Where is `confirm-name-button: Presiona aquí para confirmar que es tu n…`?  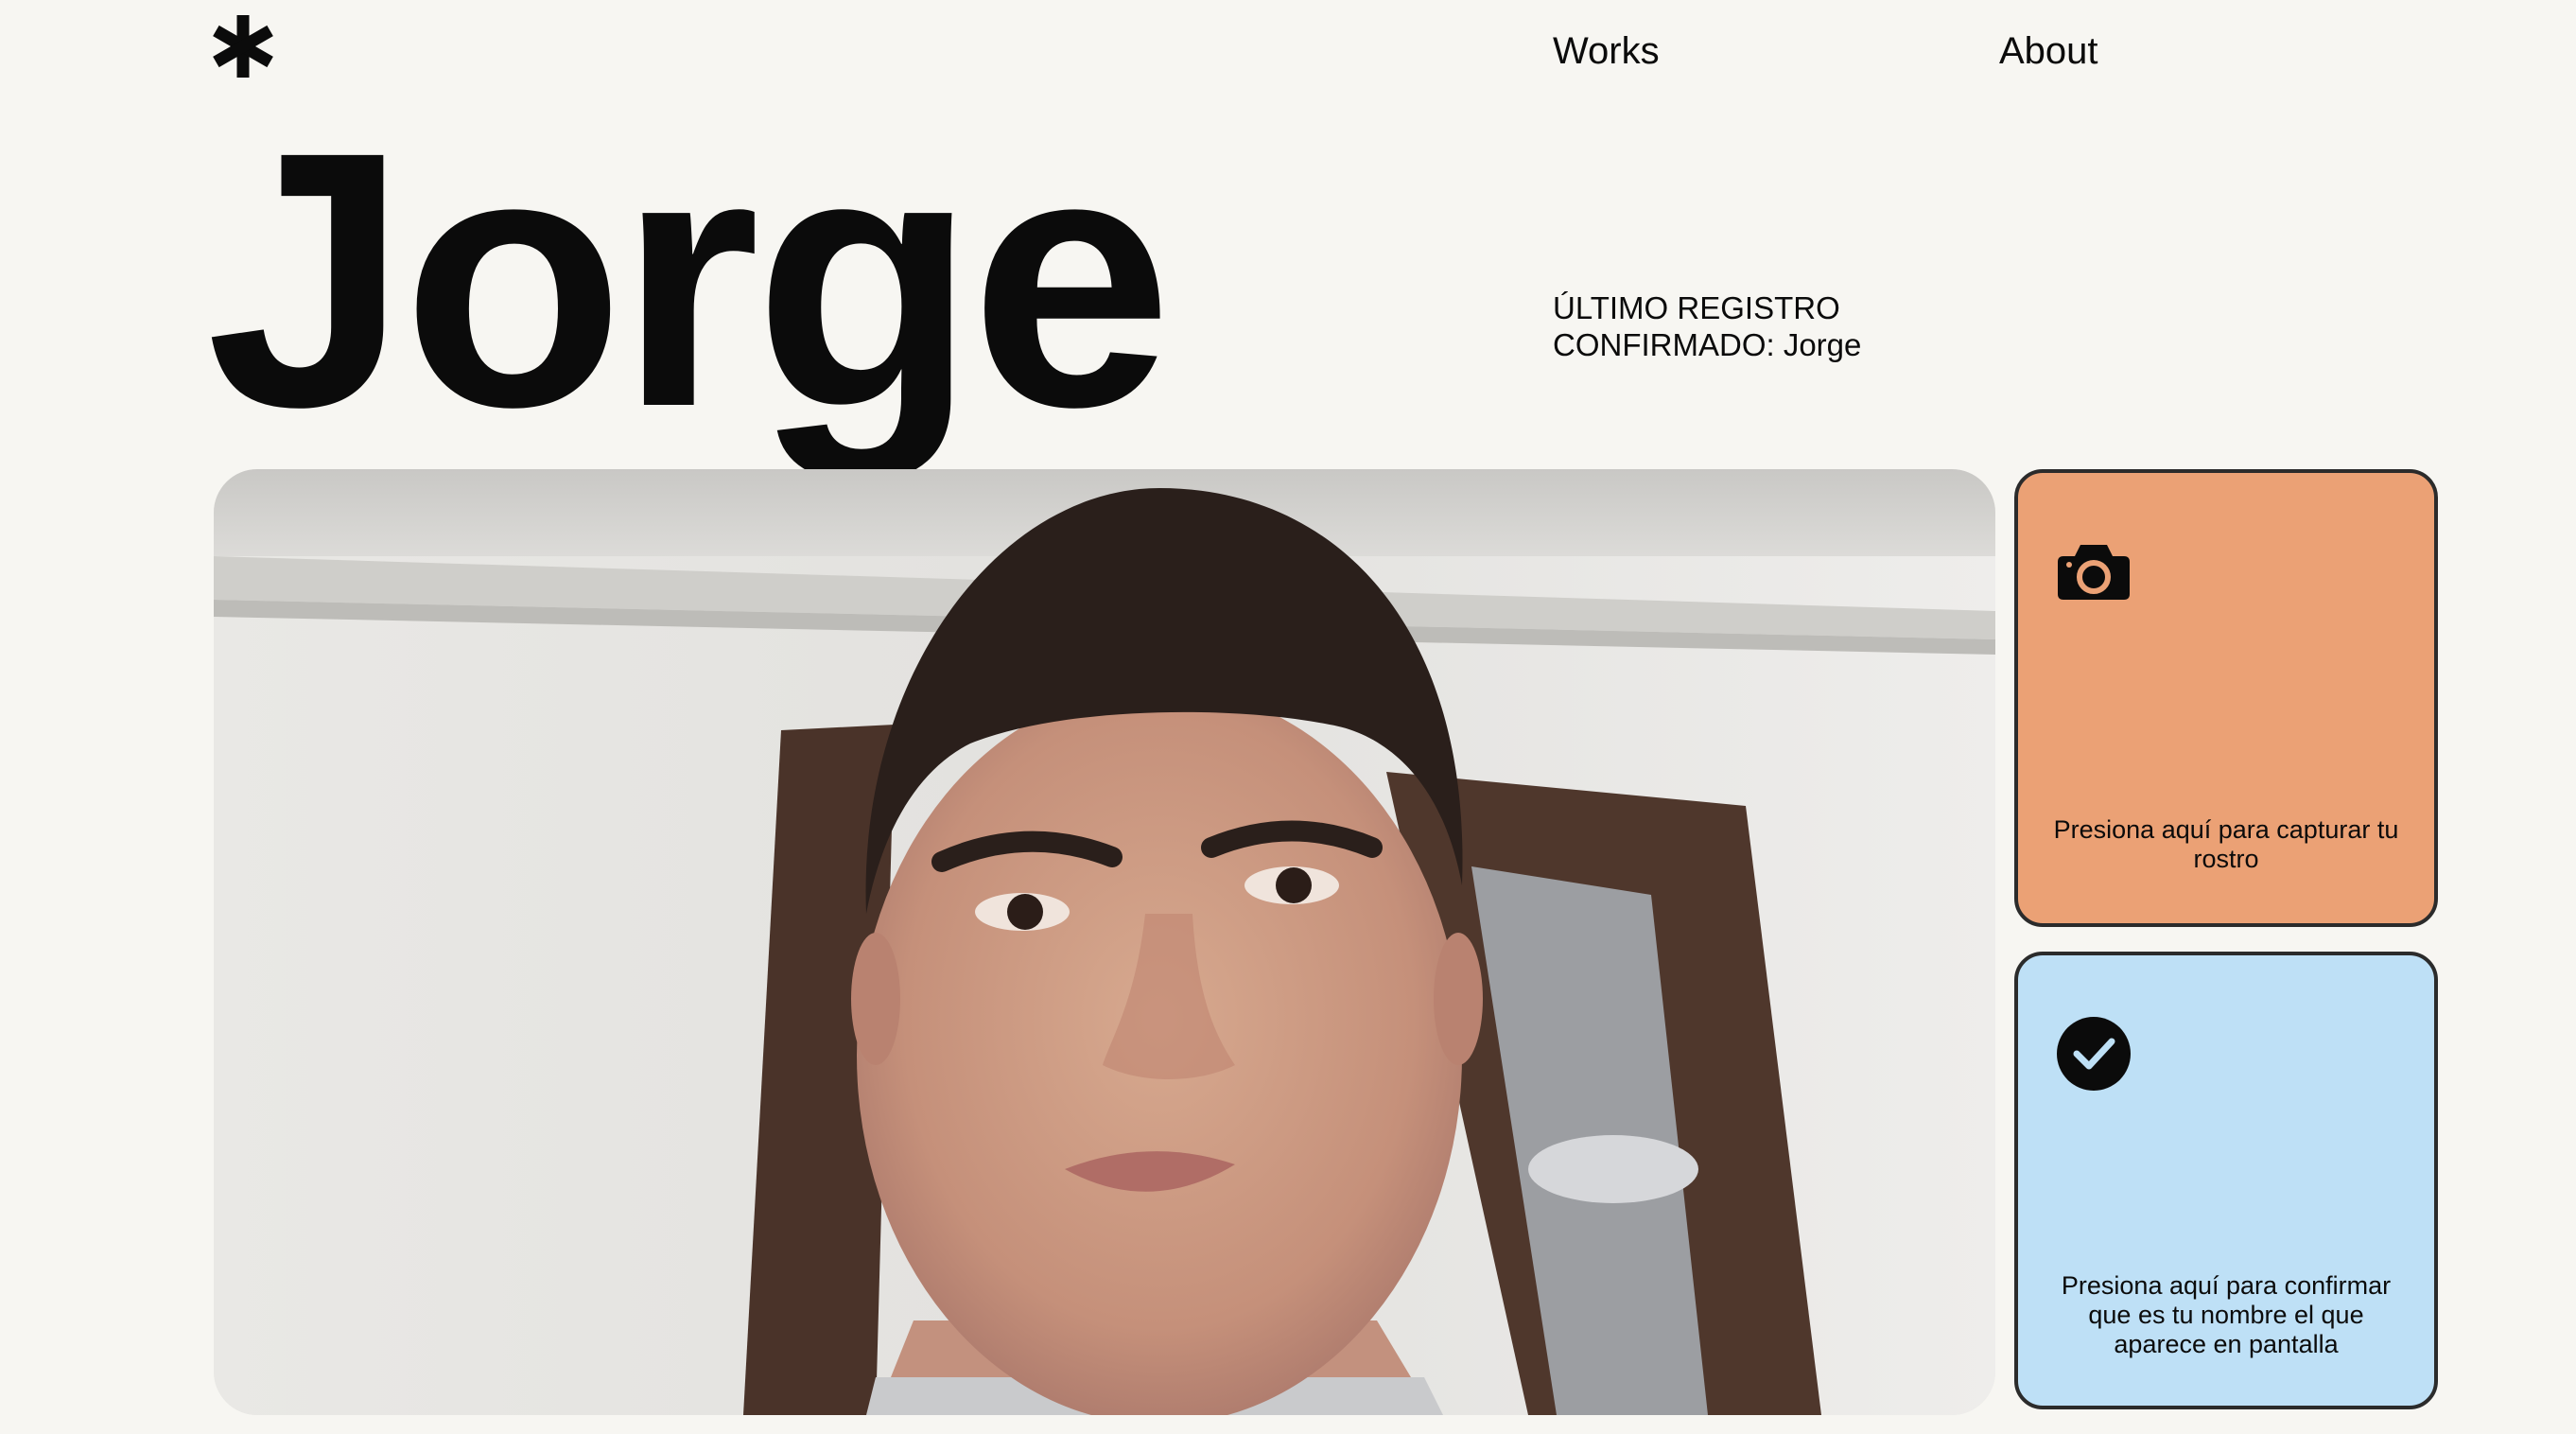
confirm-name-button: Presiona aquí para confirmar que es tu n… is located at coordinates (2226, 1180).